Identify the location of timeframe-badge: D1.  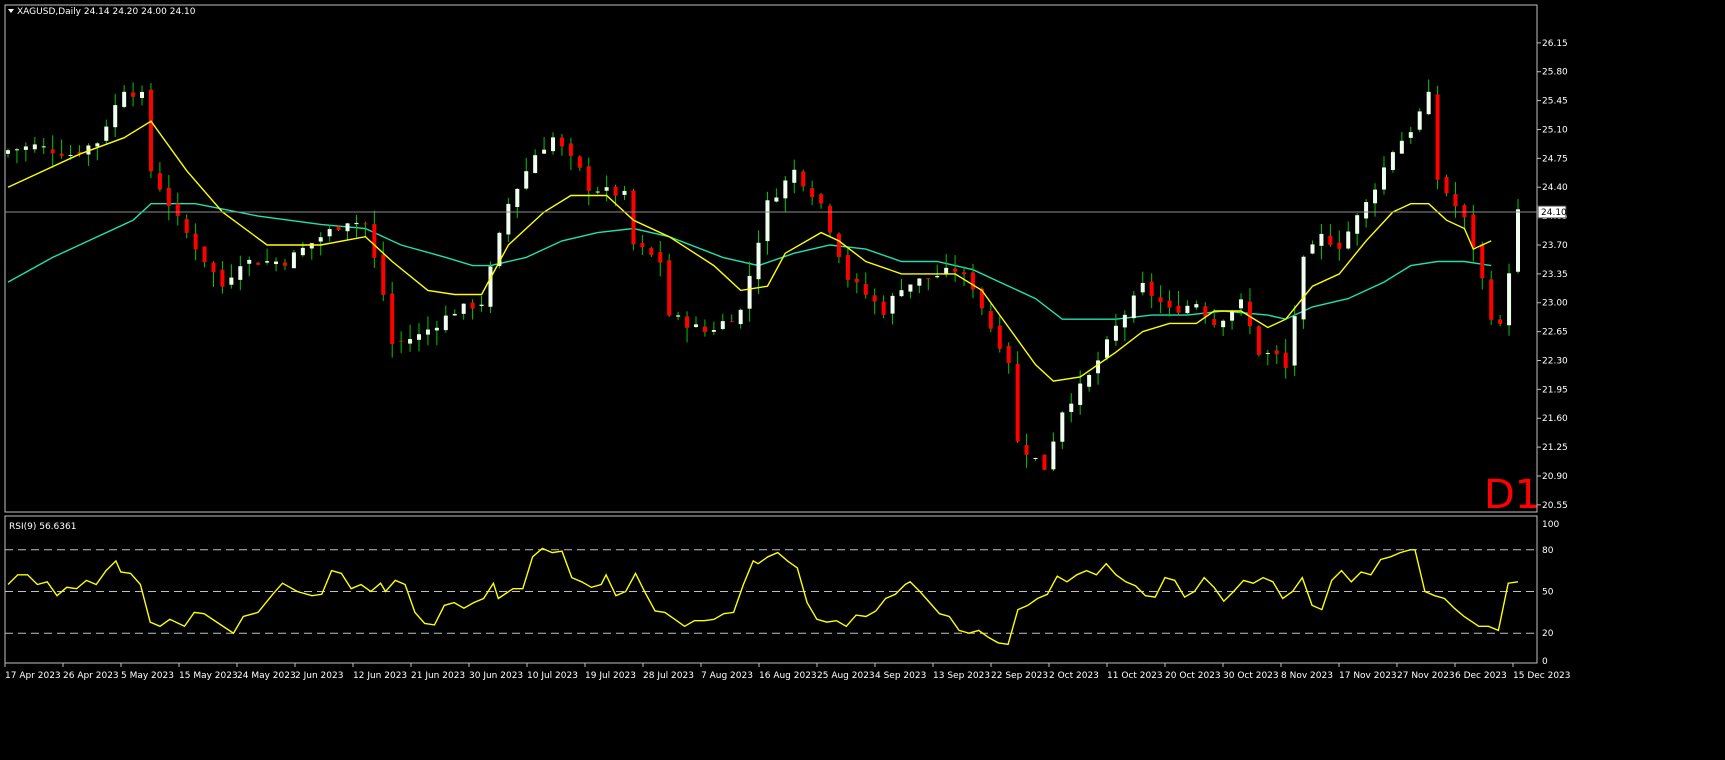
(1512, 495).